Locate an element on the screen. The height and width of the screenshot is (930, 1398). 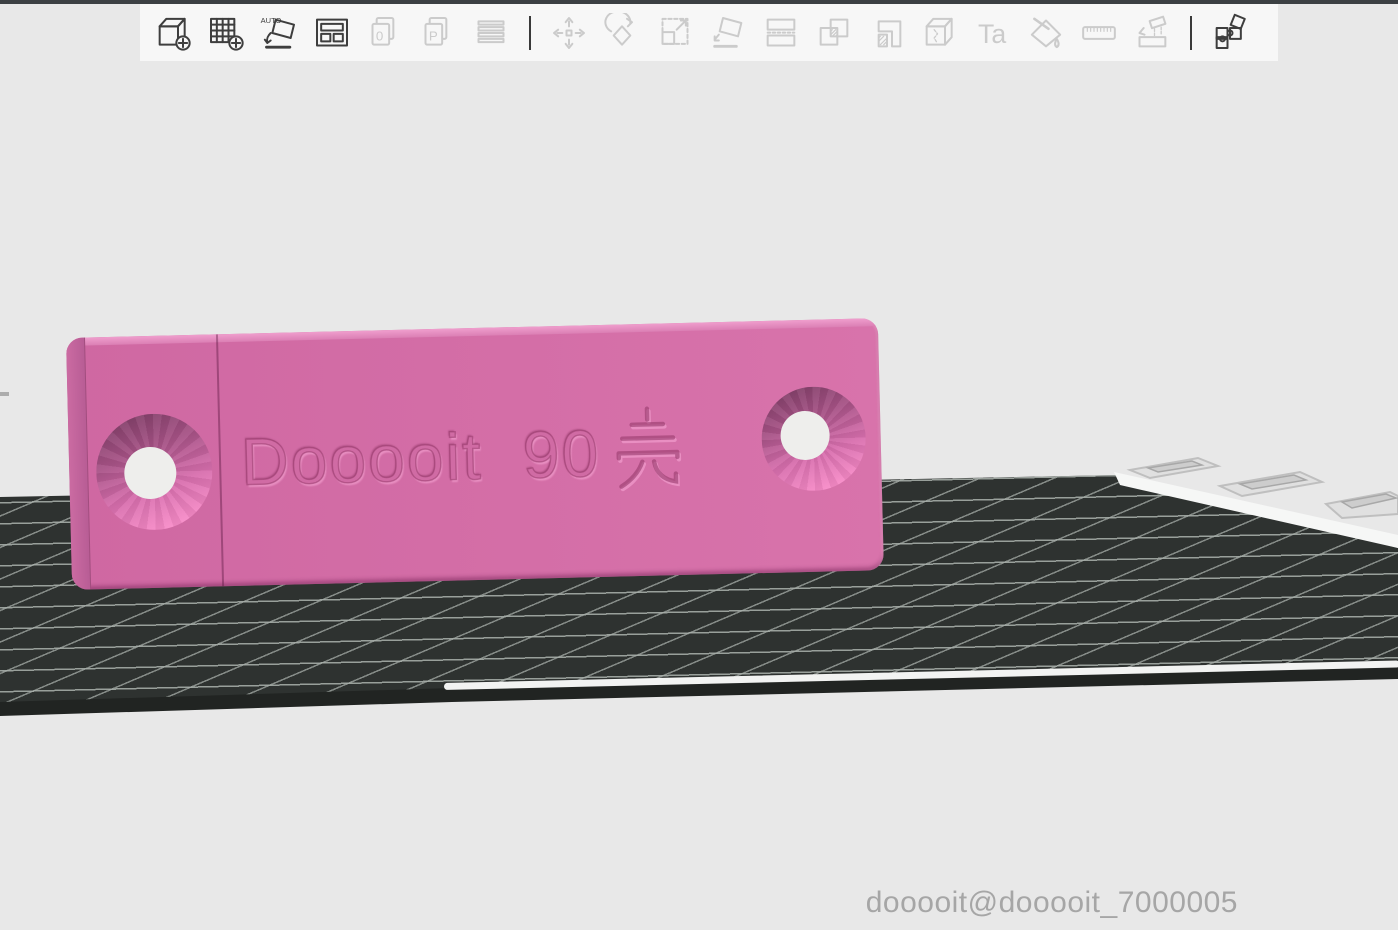
scale-button is located at coordinates (675, 33).